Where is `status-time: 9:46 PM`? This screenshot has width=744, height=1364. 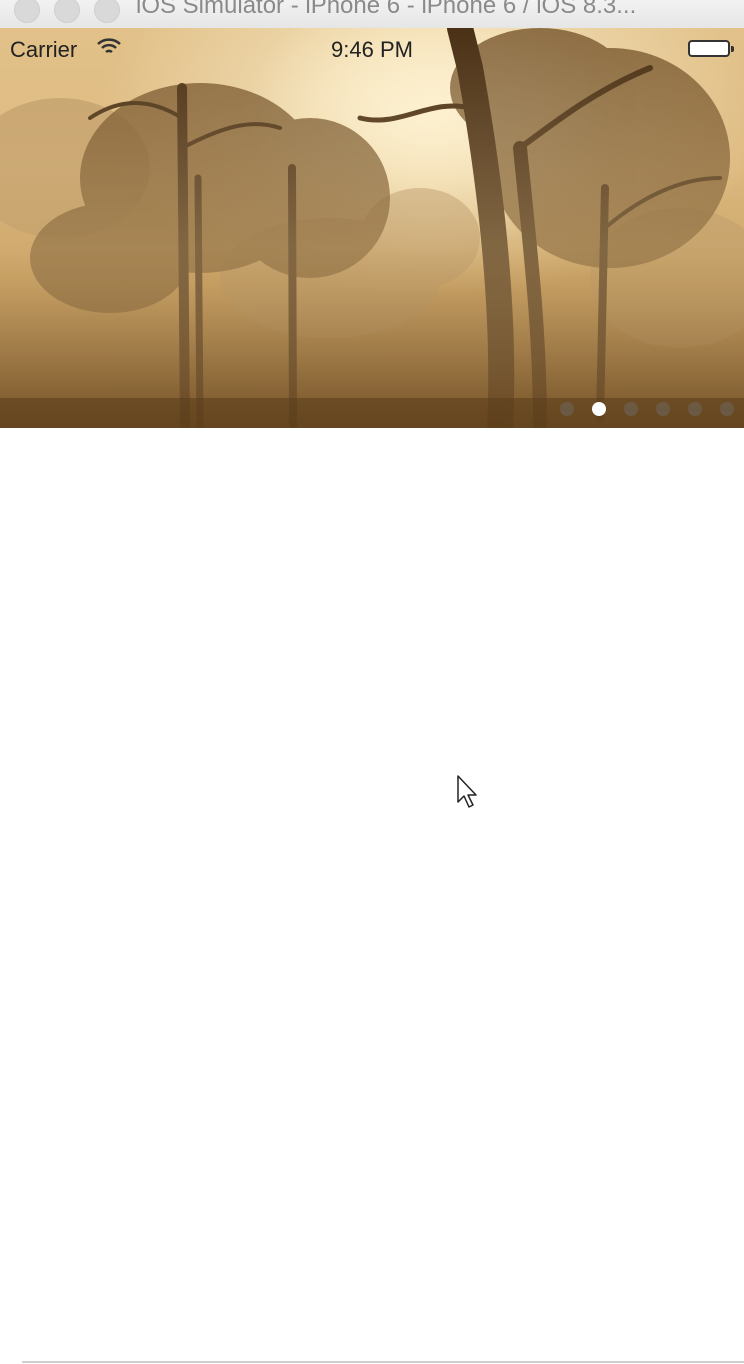
status-time: 9:46 PM is located at coordinates (372, 49).